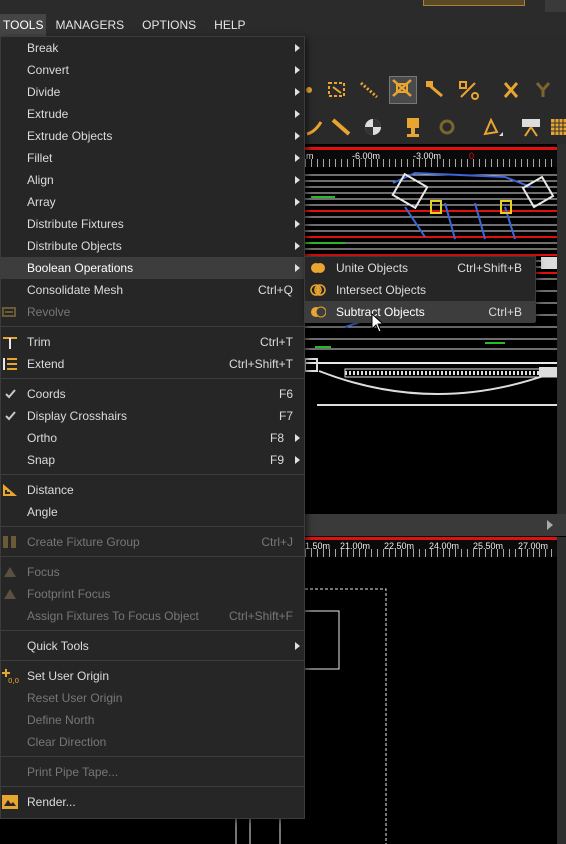  What do you see at coordinates (276, 342) in the screenshot?
I see `menu-item-shortcut: Ctrl+T` at bounding box center [276, 342].